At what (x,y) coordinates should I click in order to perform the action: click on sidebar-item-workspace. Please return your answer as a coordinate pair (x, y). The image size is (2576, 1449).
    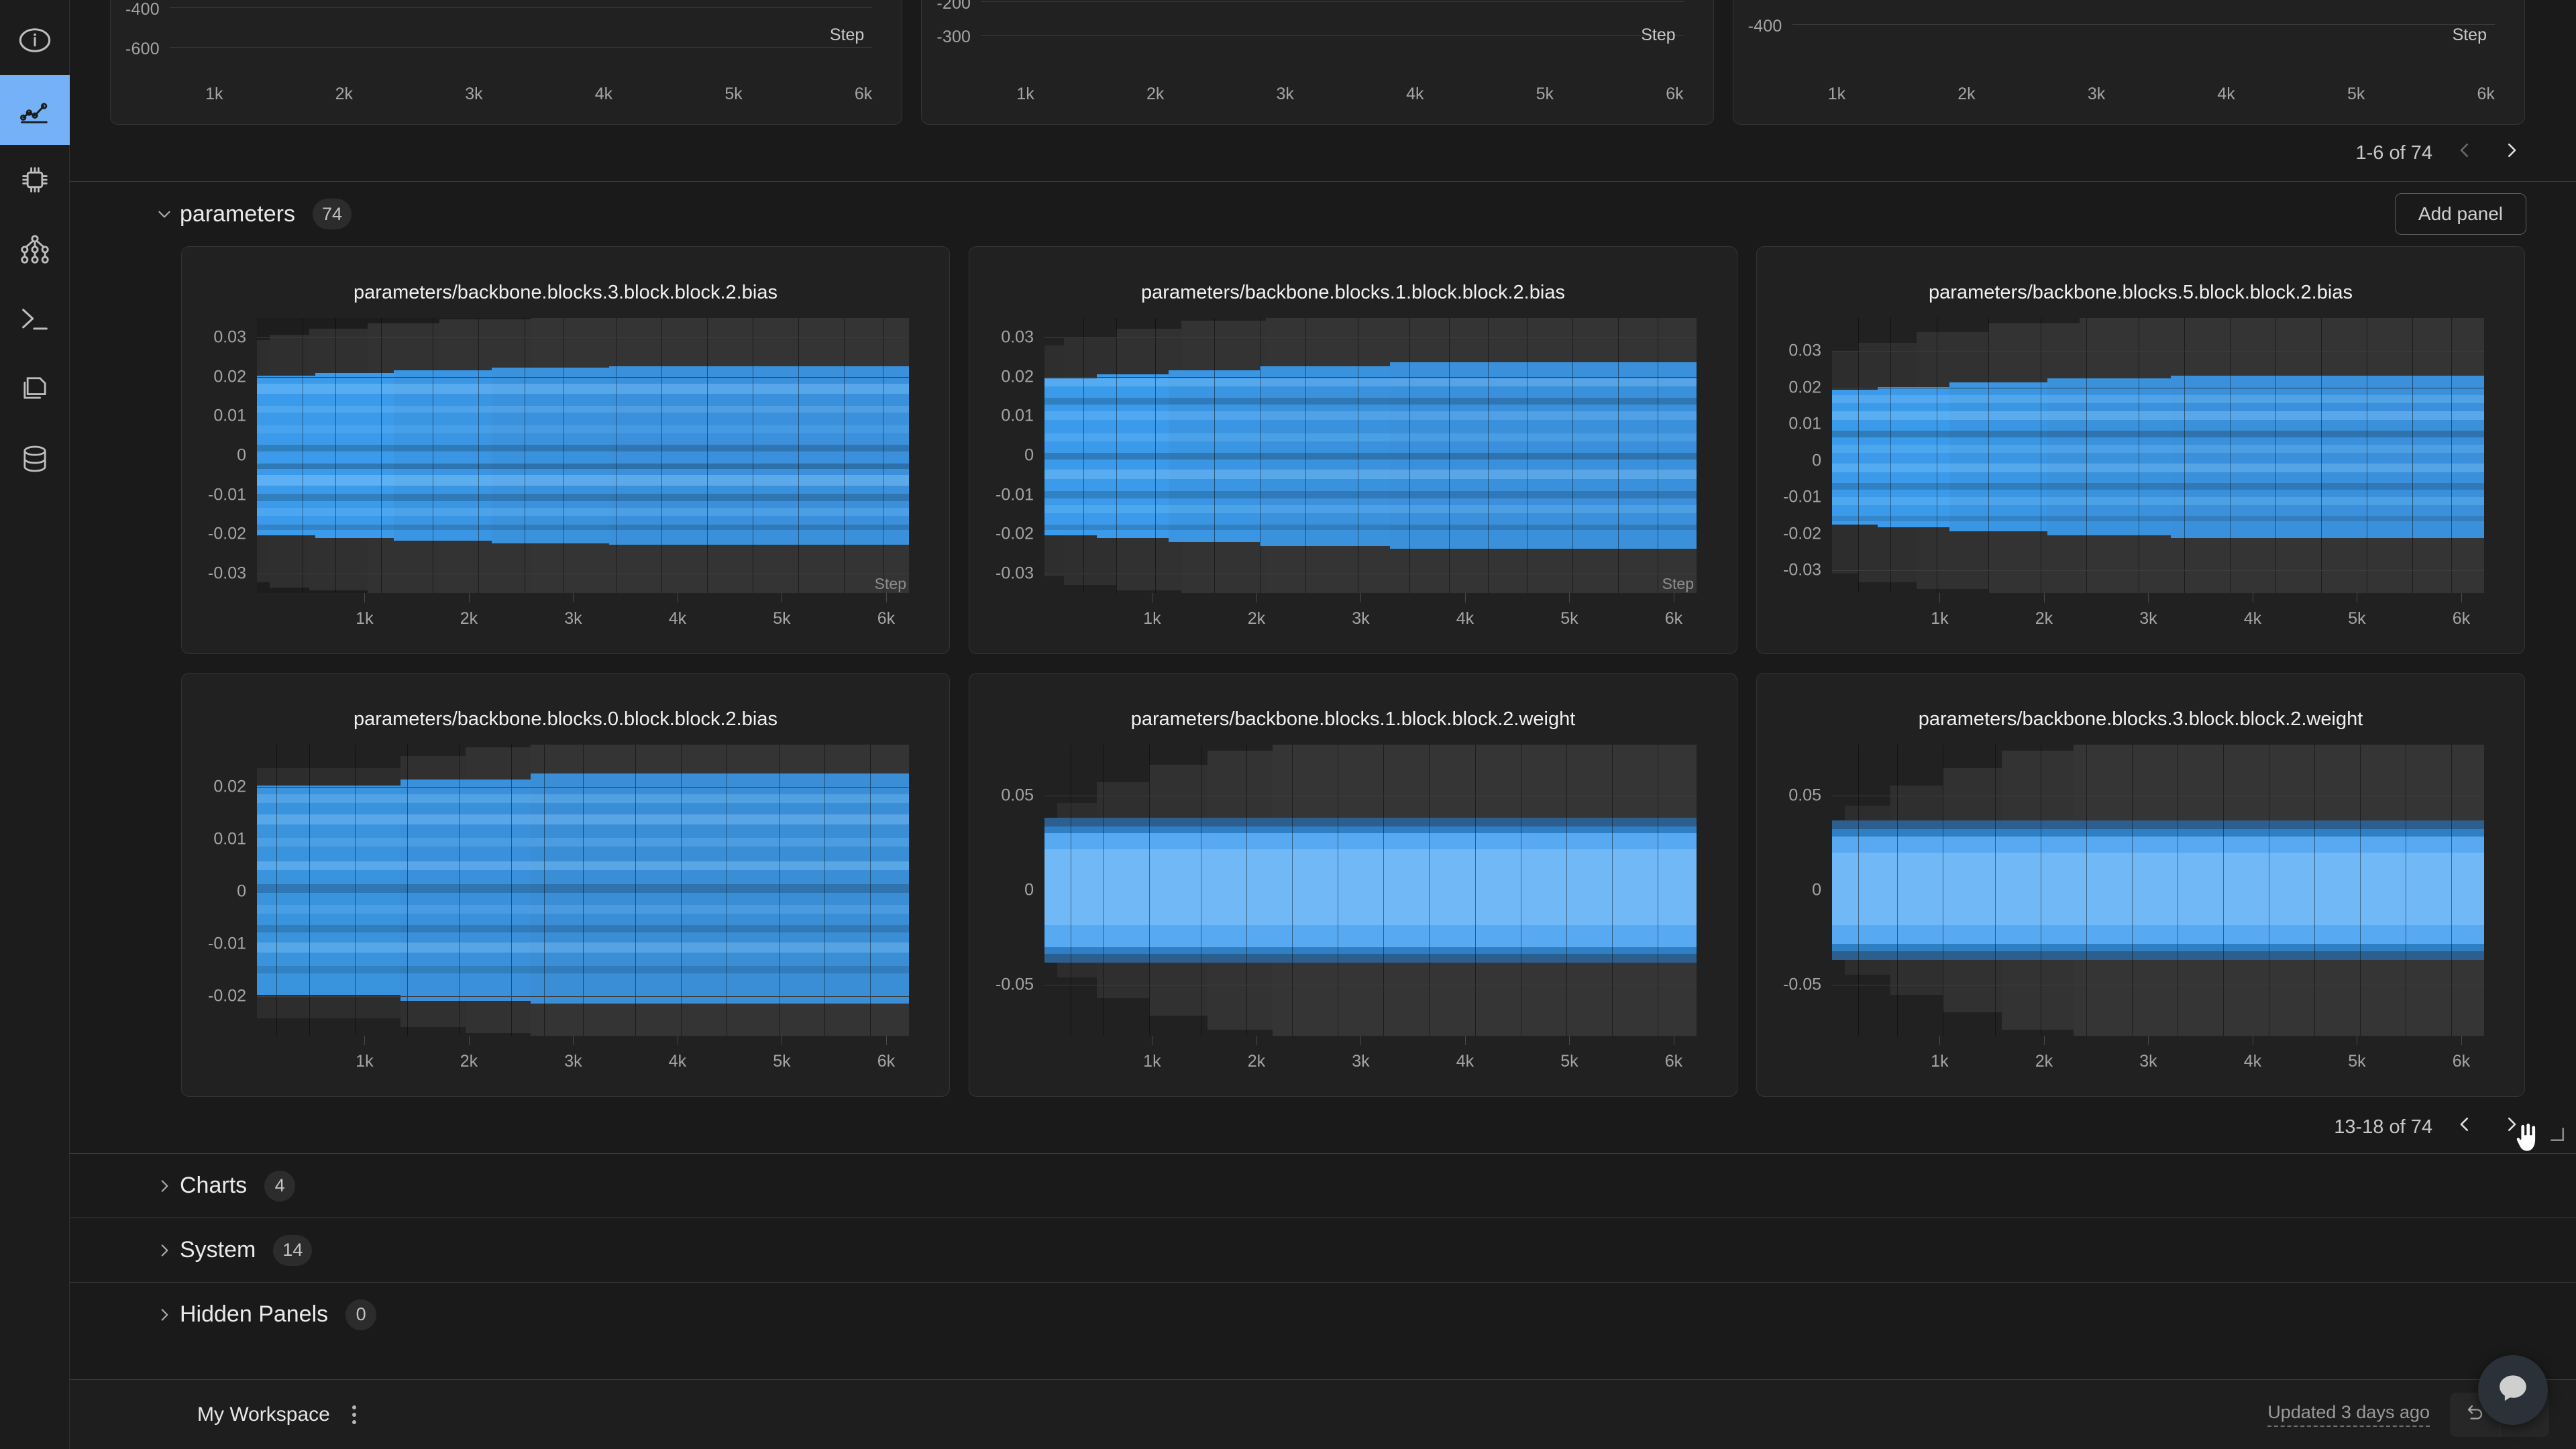
    Looking at the image, I should click on (35, 110).